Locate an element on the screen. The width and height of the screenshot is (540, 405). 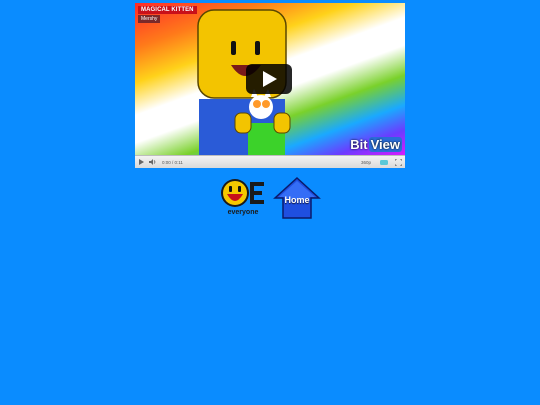
time-display: 0:00 / 0:11 is located at coordinates (172, 162).